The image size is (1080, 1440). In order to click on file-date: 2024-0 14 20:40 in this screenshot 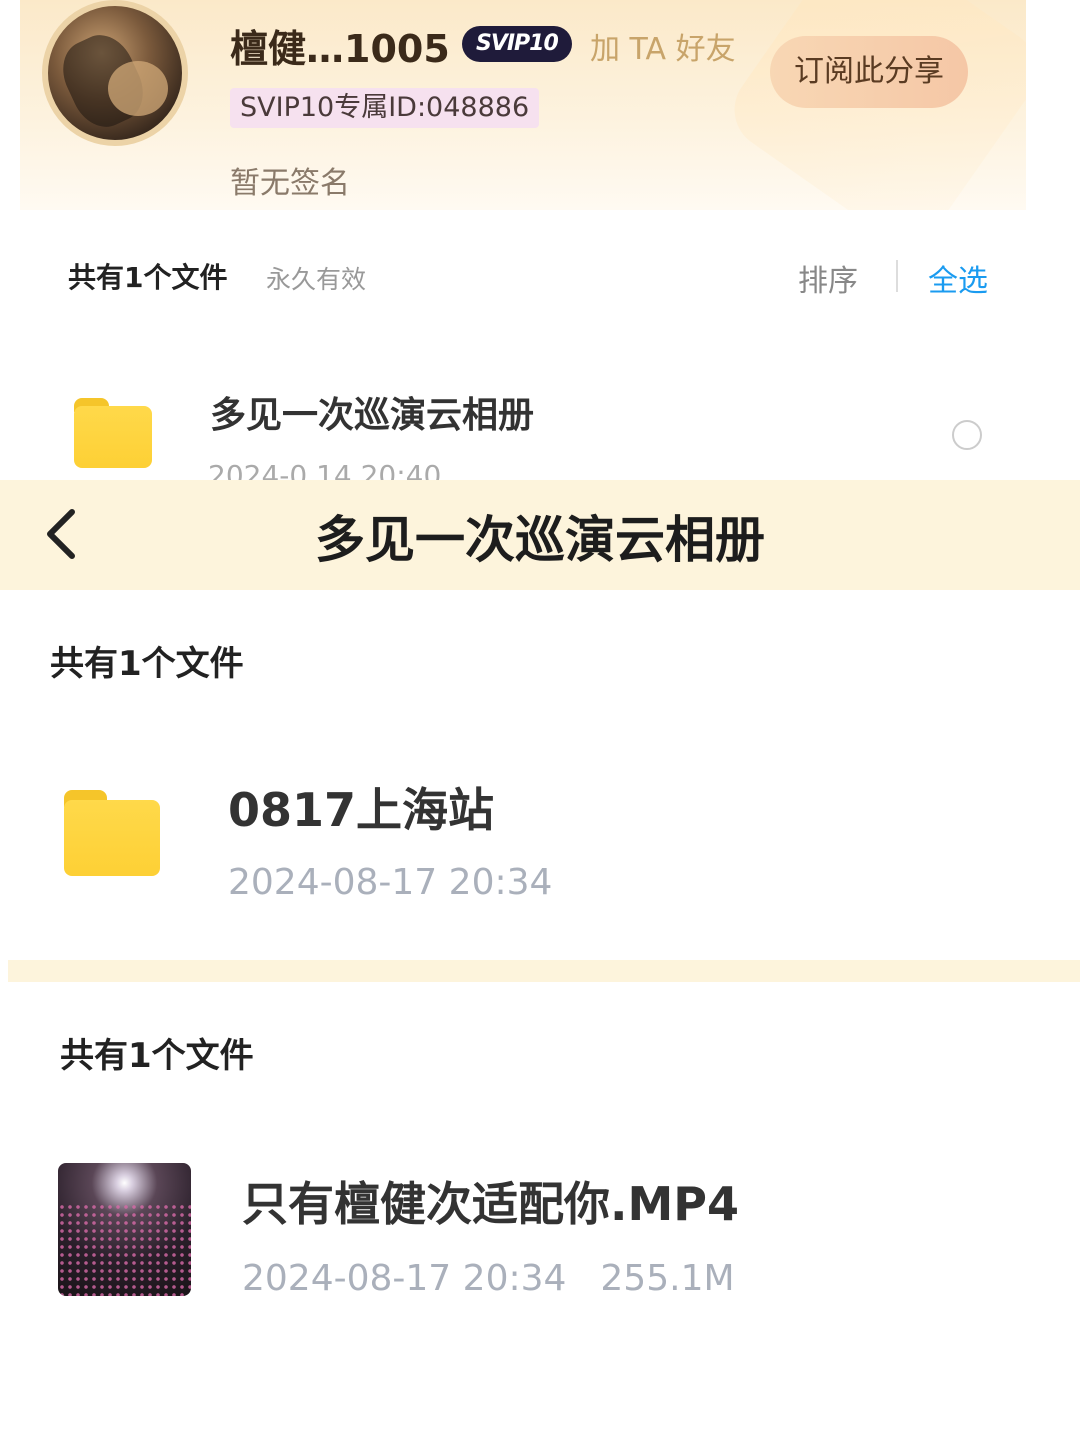, I will do `click(325, 469)`.